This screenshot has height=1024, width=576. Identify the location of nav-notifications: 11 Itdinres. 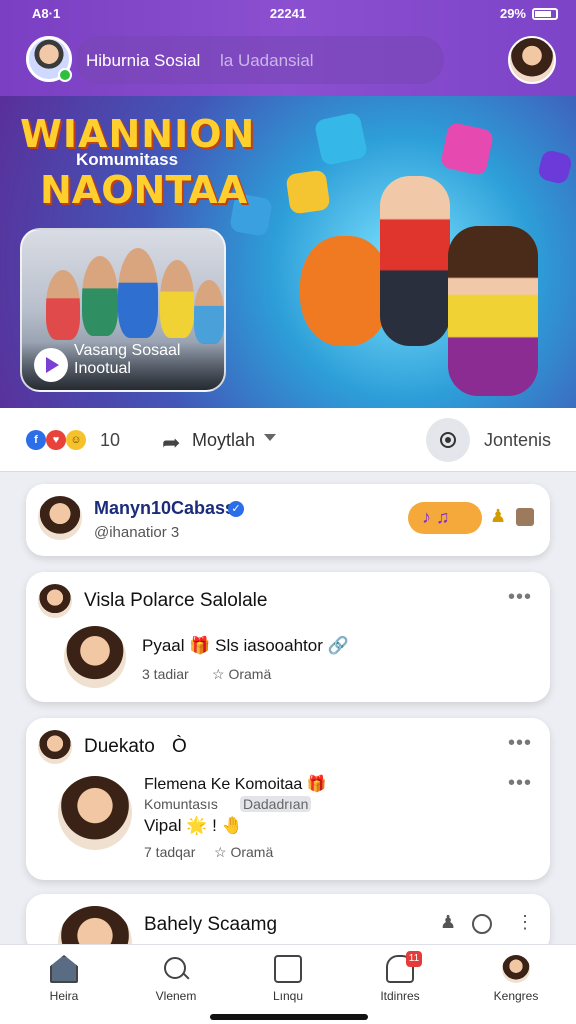
(400, 977).